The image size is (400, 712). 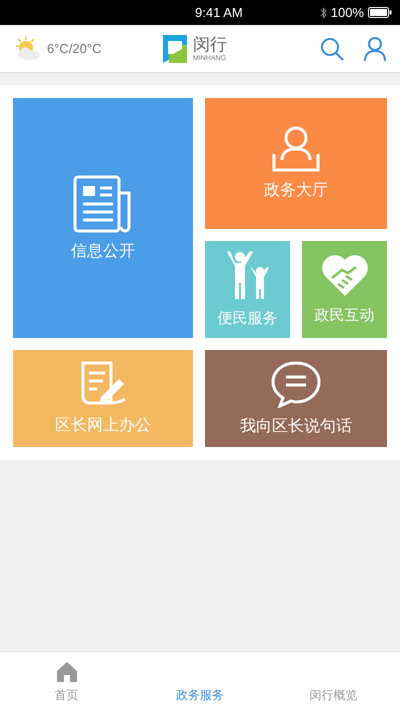 What do you see at coordinates (103, 398) in the screenshot?
I see `menu-tile: 区长网上办公` at bounding box center [103, 398].